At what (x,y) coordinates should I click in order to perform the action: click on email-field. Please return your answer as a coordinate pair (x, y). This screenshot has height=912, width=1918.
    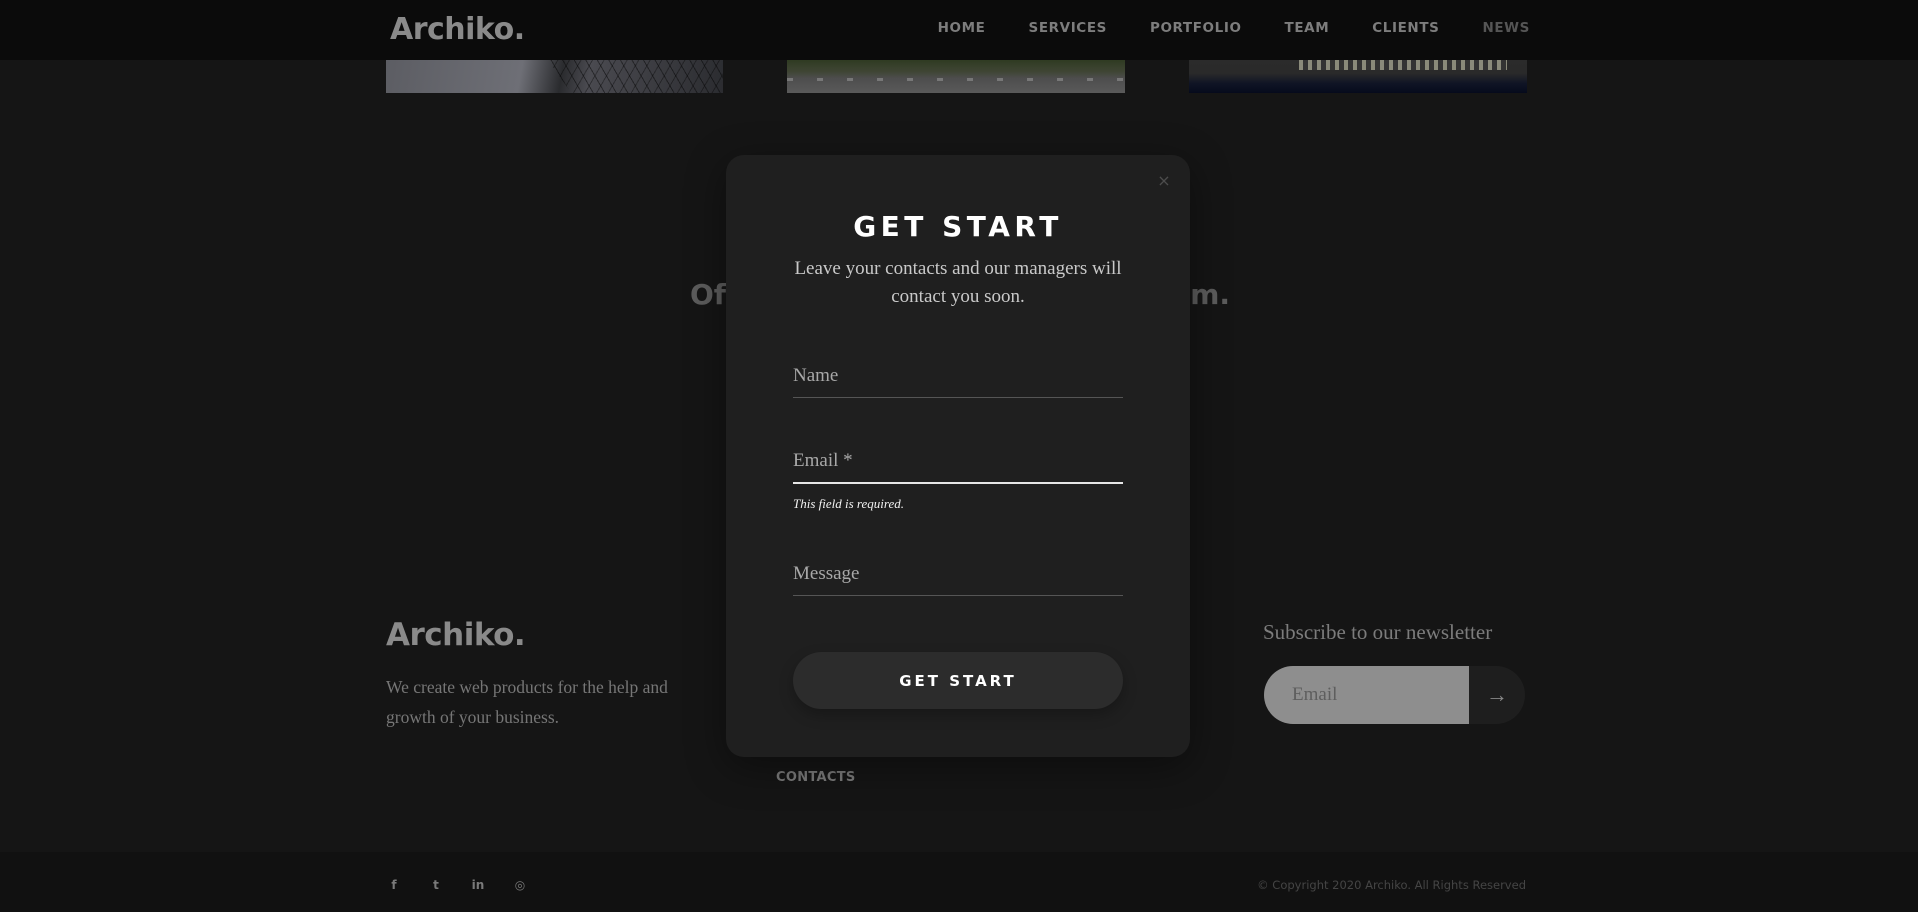
    Looking at the image, I should click on (958, 467).